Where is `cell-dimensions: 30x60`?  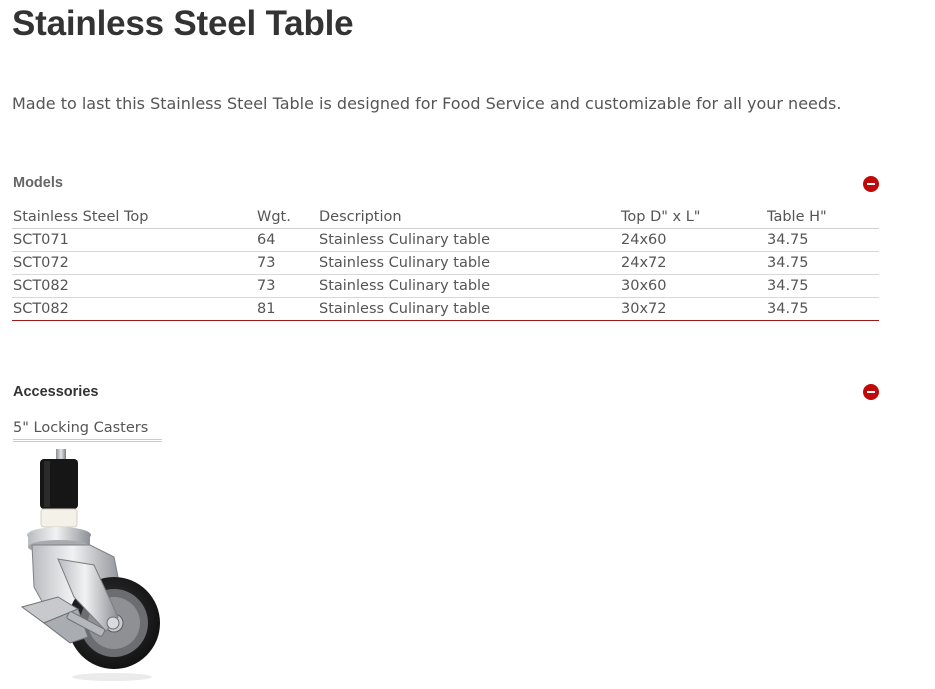 cell-dimensions: 30x60 is located at coordinates (693, 286).